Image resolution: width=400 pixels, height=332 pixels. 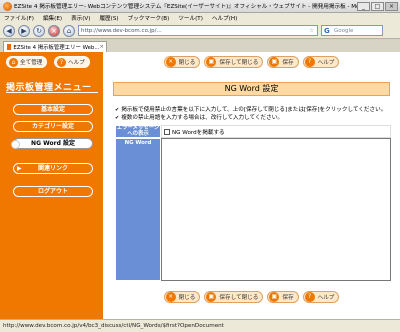 I want to click on sidebar-item-related-links: ▶ 関連リンク, so click(x=53, y=168).